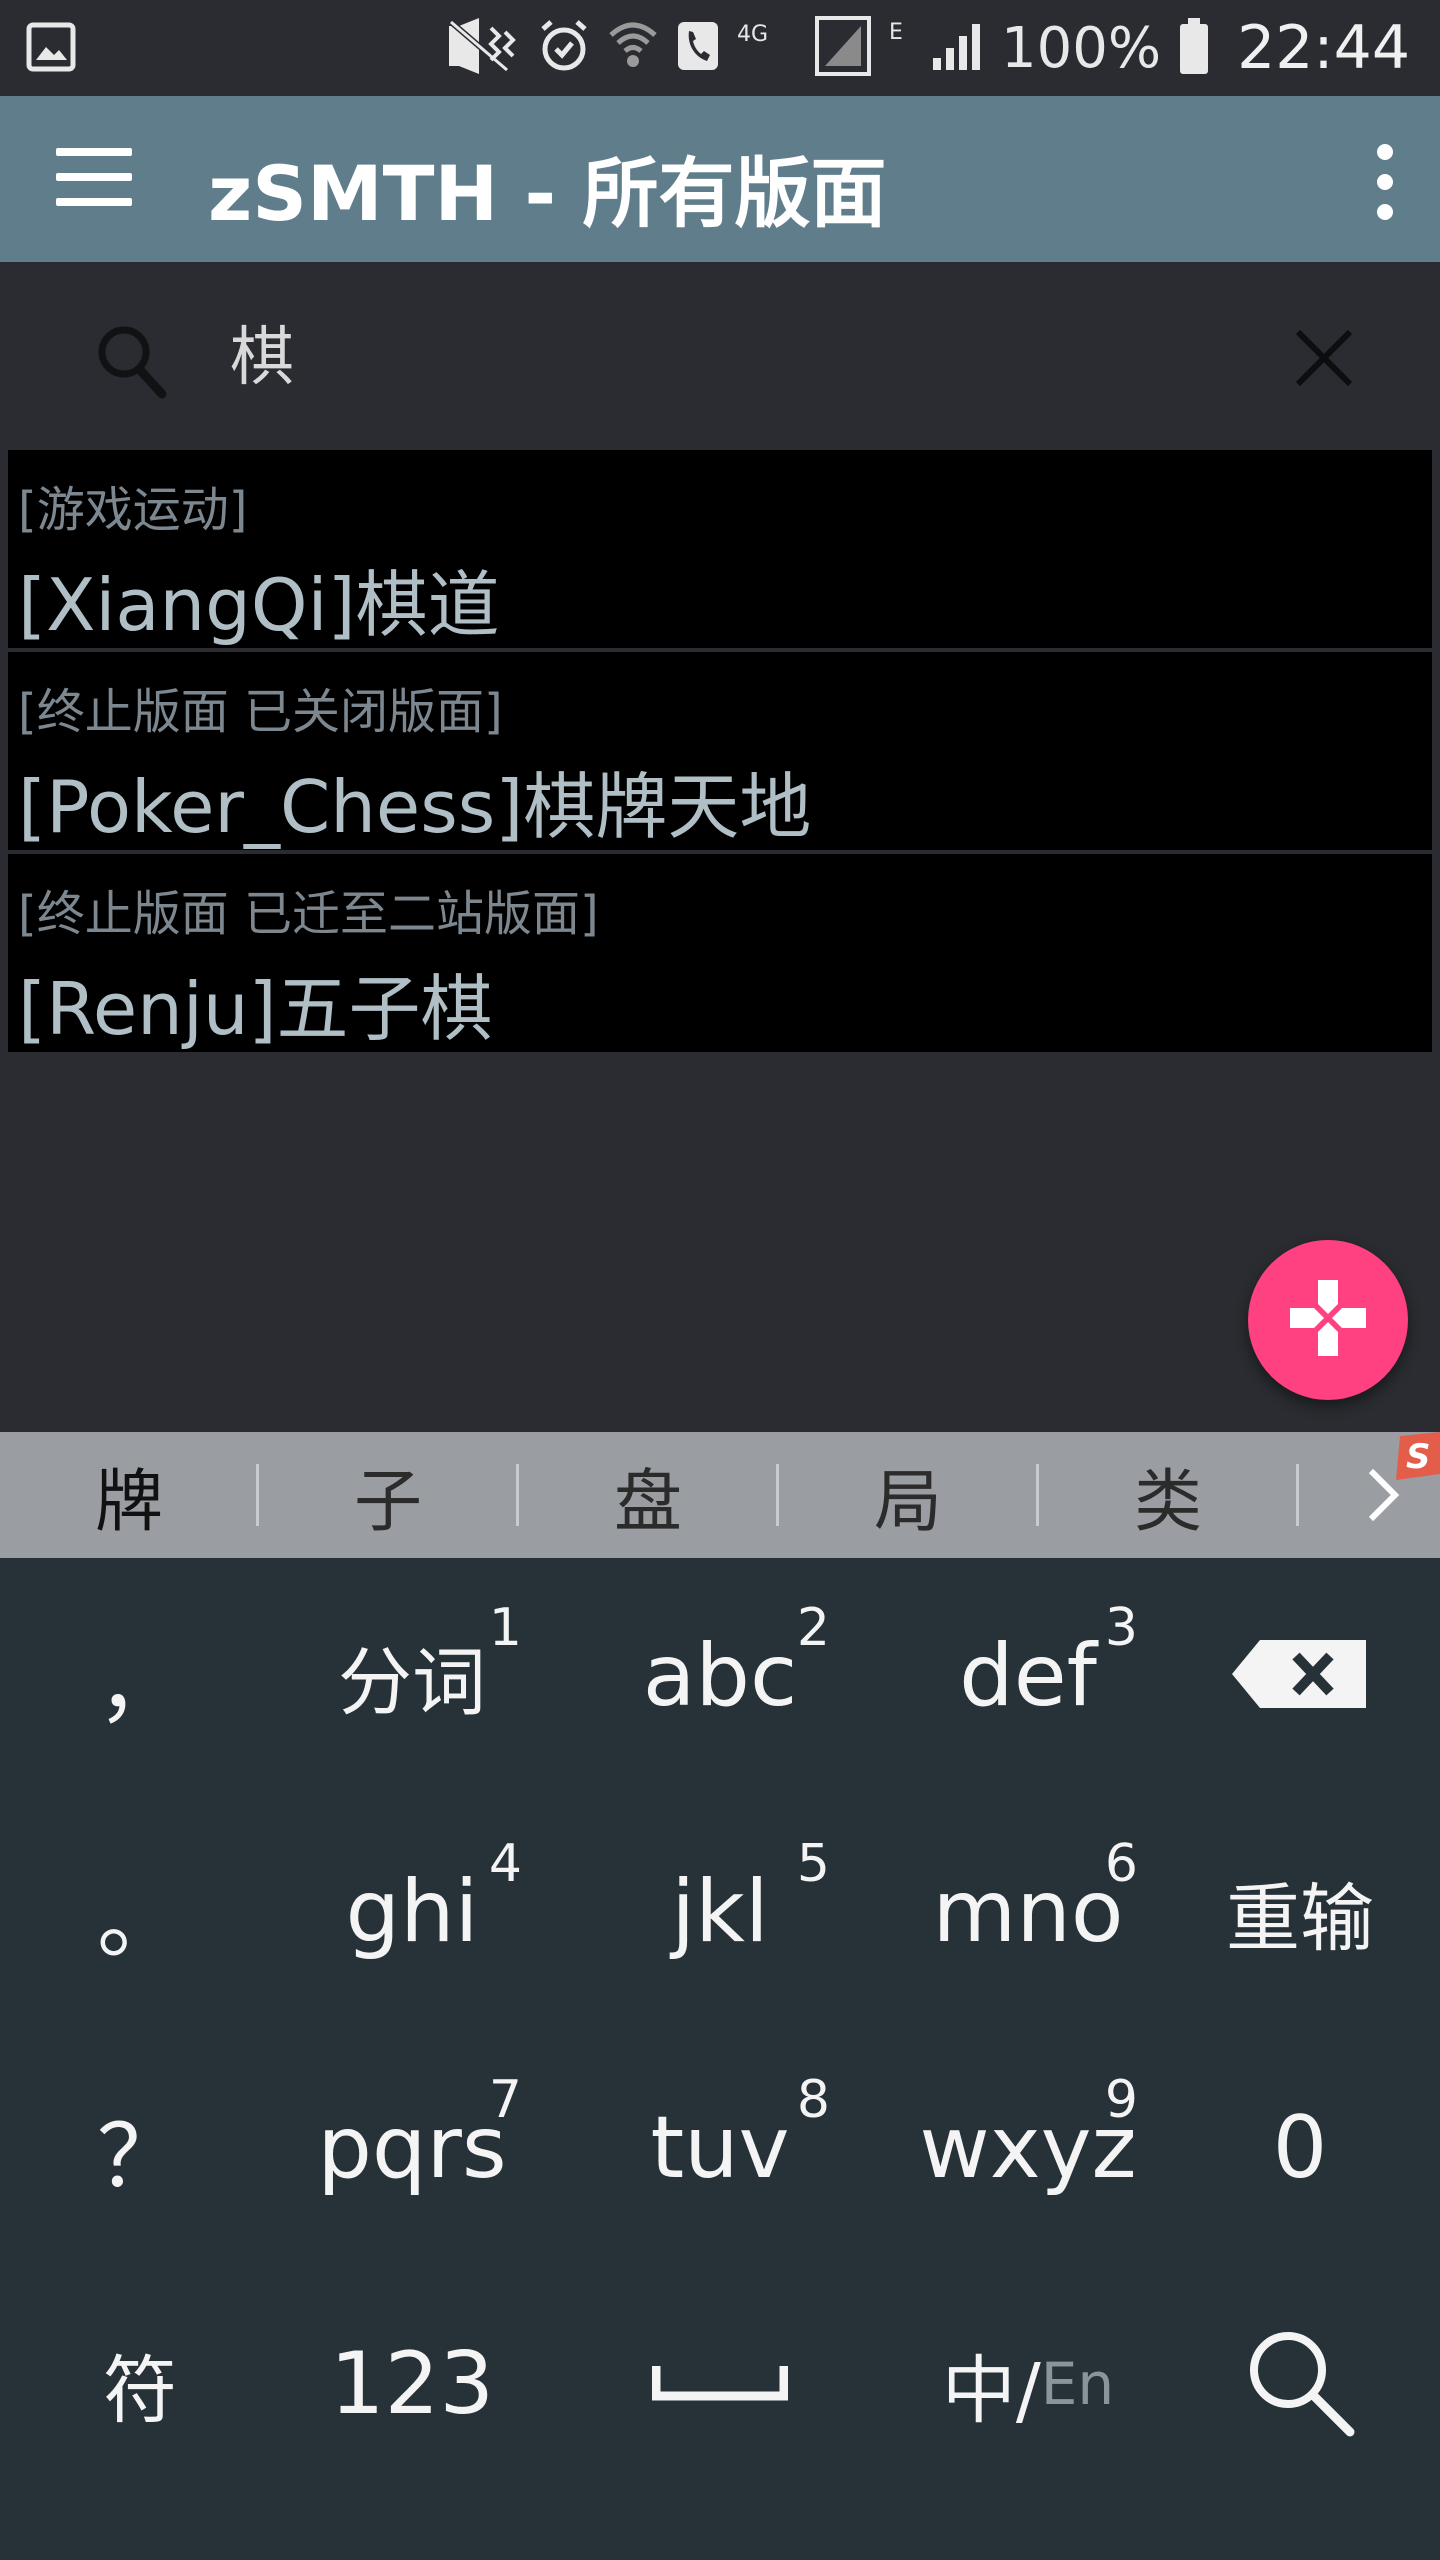  Describe the element at coordinates (255, 1009) in the screenshot. I see `board-title: [Renju]五子棋` at that location.